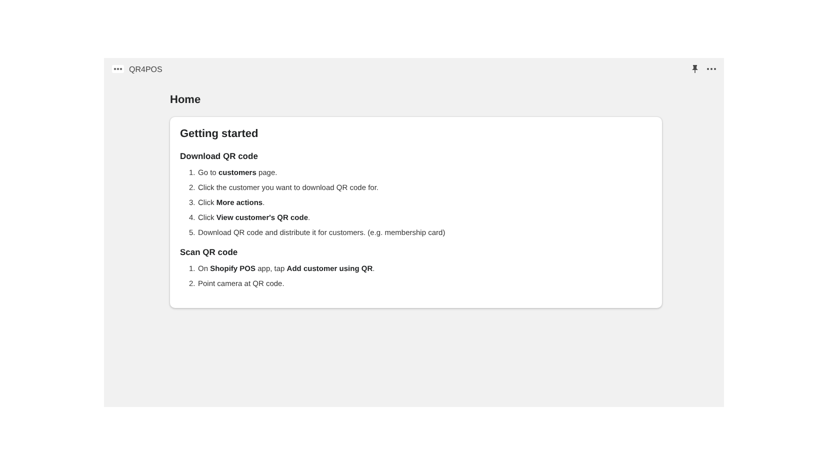 This screenshot has height=466, width=828. Describe the element at coordinates (186, 100) in the screenshot. I see `page-title: Home` at that location.